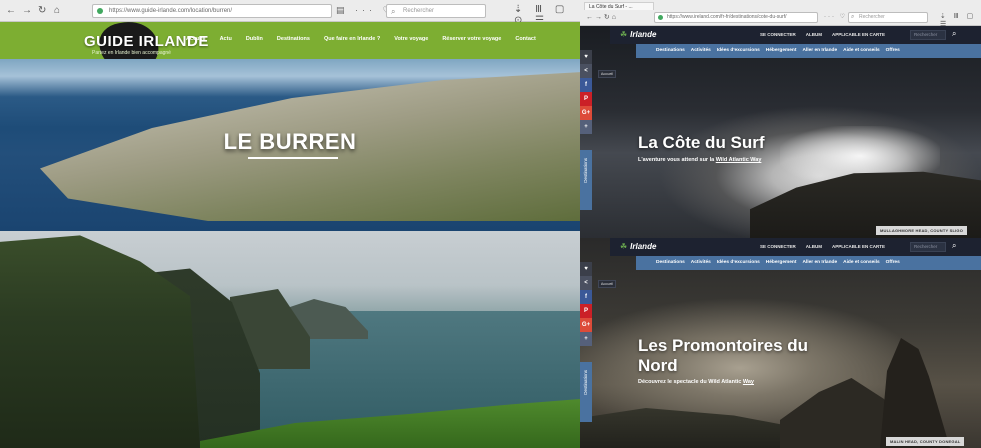 This screenshot has width=981, height=448. What do you see at coordinates (677, 160) in the screenshot?
I see `hero-subtitle-text: L'aventure vous attend sur la` at bounding box center [677, 160].